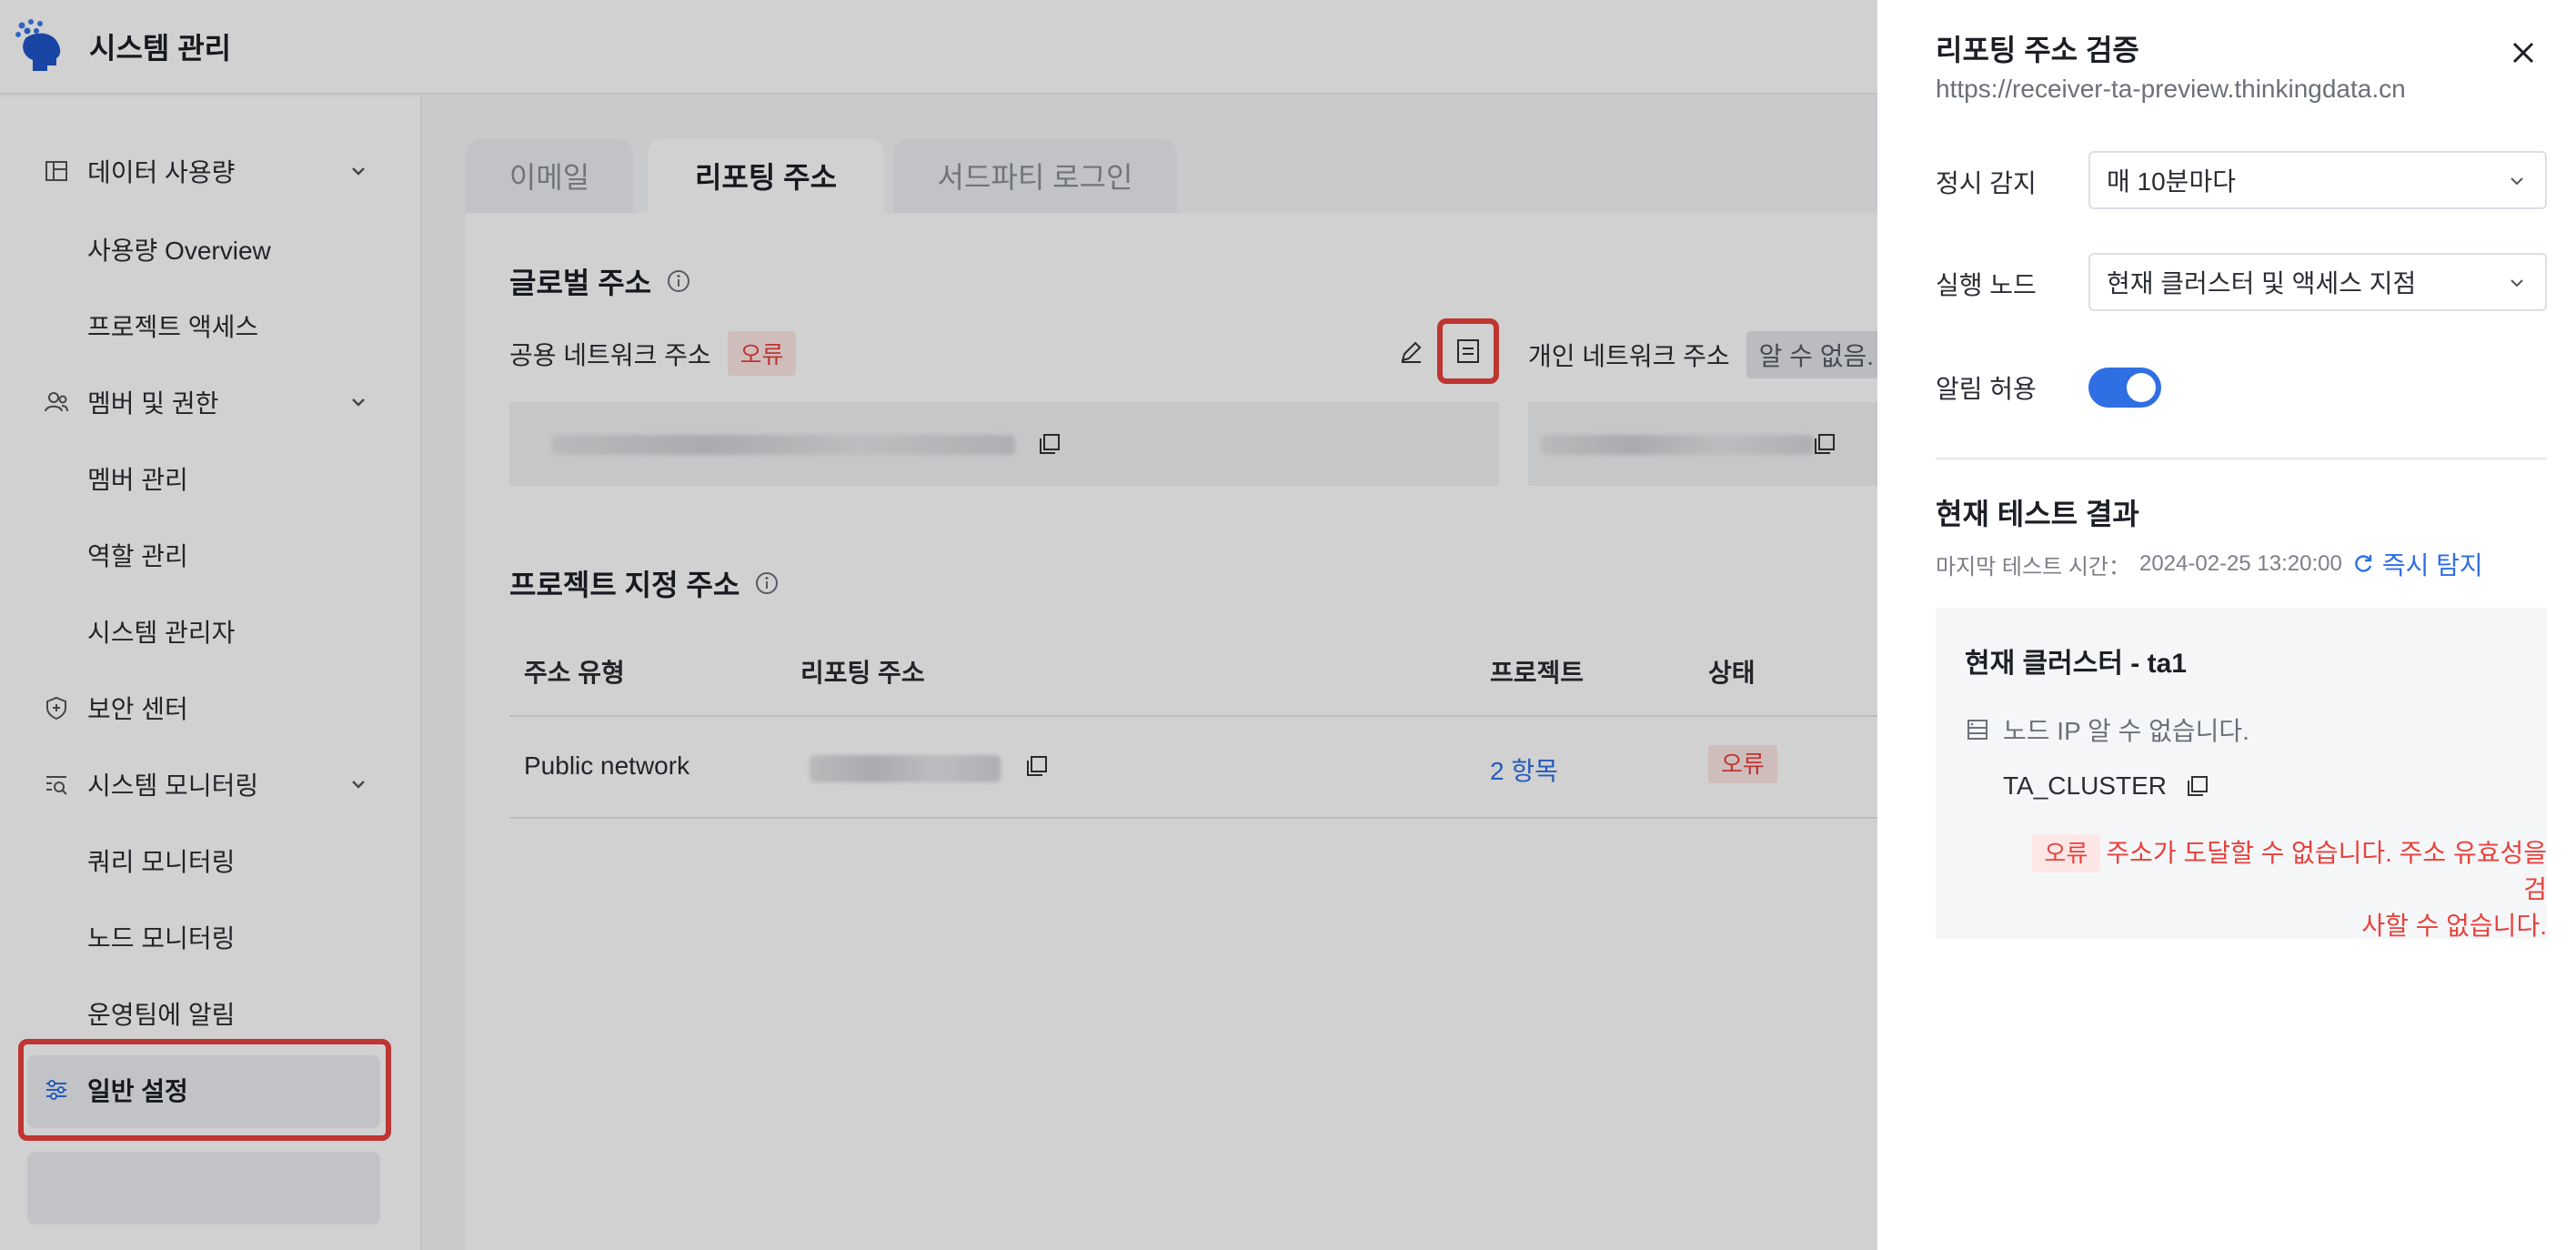 The image size is (2576, 1250). I want to click on cluster-name: TA_CLUSTER, so click(2085, 785).